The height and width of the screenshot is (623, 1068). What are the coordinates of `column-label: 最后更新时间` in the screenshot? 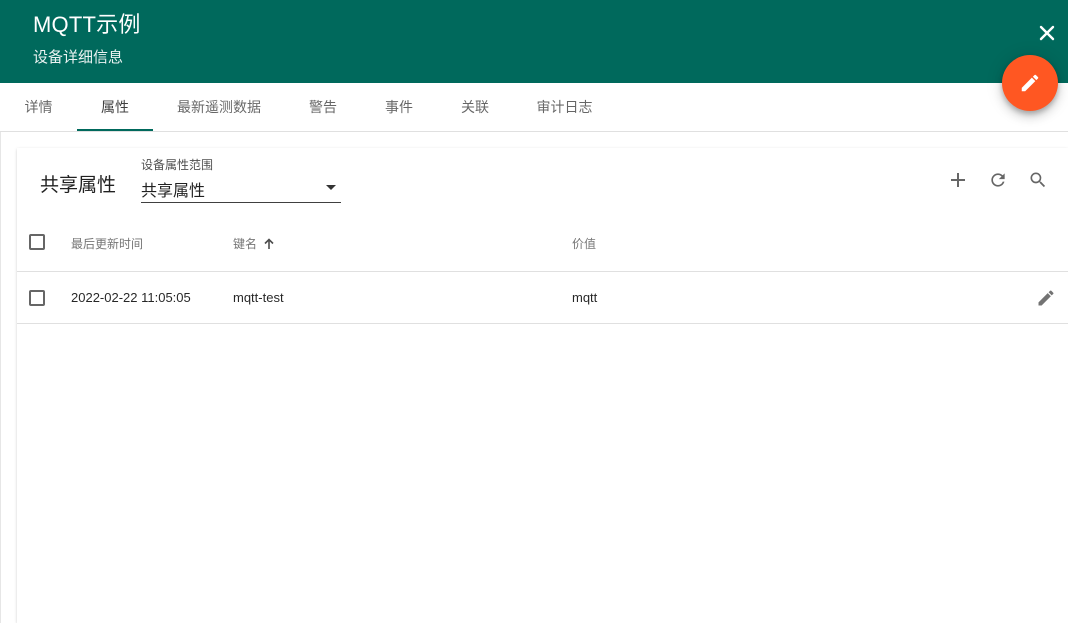 It's located at (107, 244).